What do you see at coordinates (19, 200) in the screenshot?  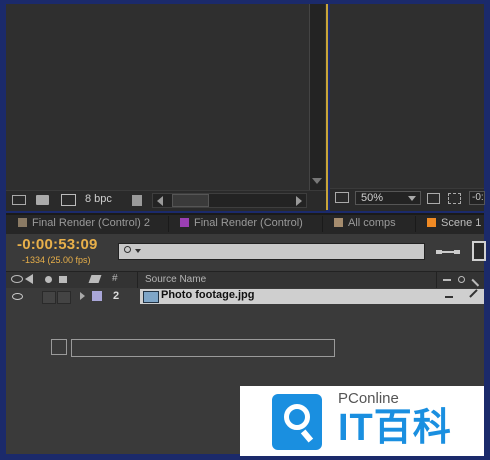 I see `interpret-footage-icon` at bounding box center [19, 200].